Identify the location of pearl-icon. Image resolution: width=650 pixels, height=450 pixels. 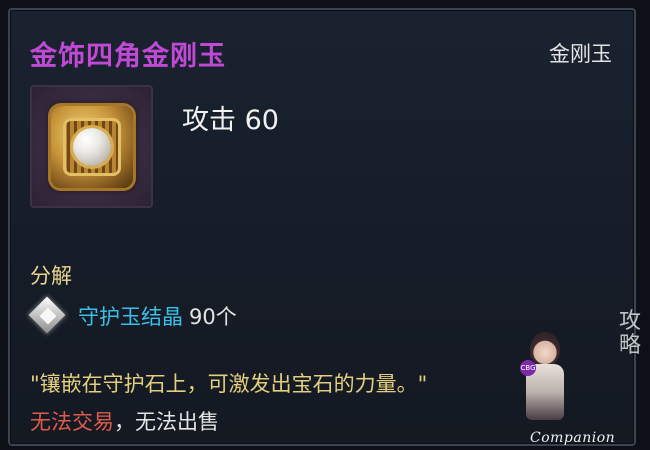
(92, 147).